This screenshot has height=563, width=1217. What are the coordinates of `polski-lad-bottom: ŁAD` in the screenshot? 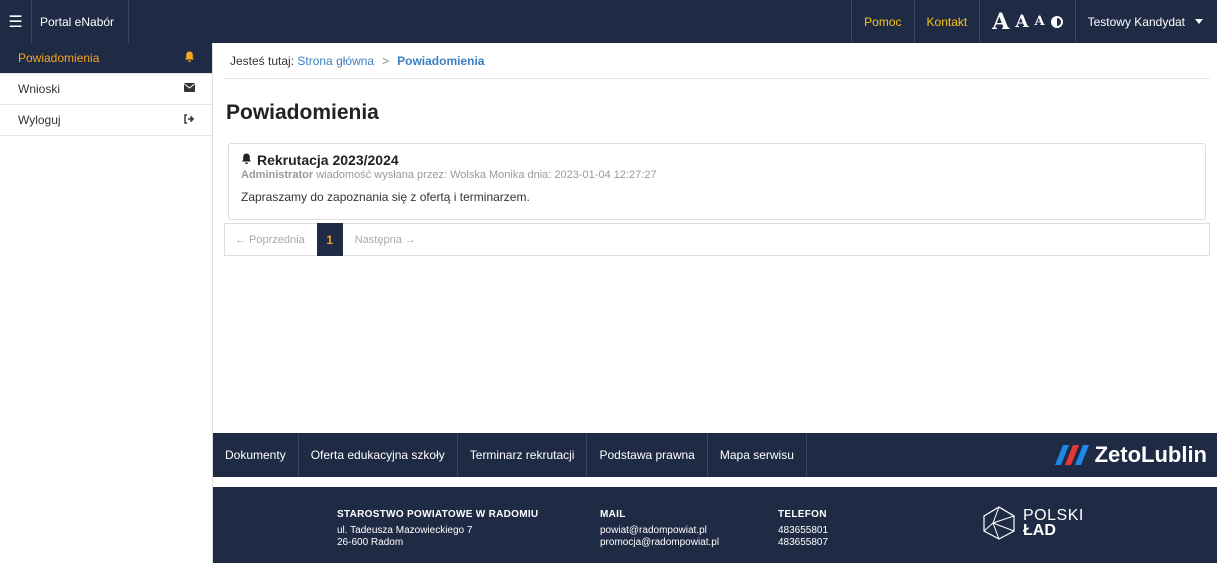 It's located at (1039, 530).